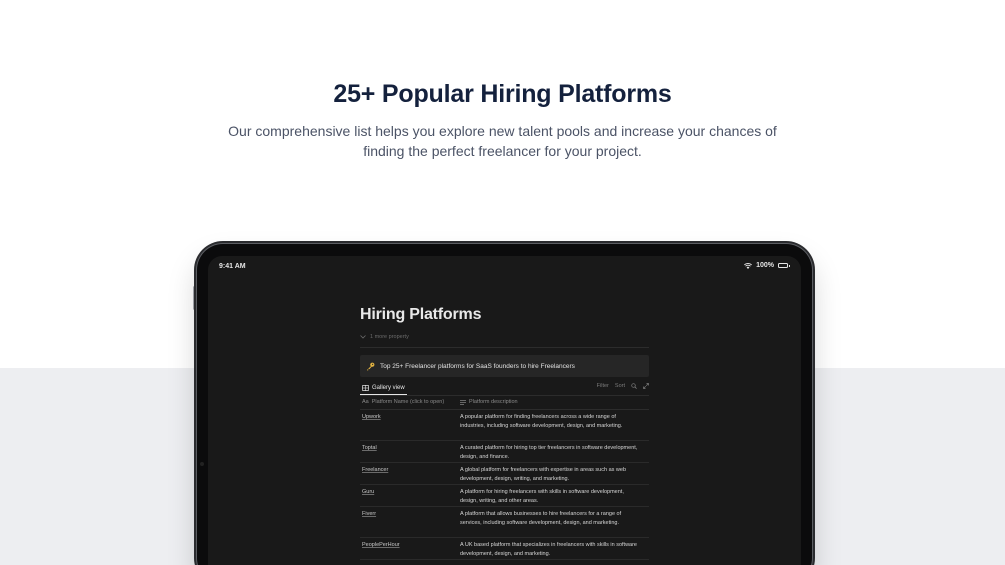 This screenshot has height=565, width=1005. I want to click on column-header-description: Platform description, so click(489, 402).